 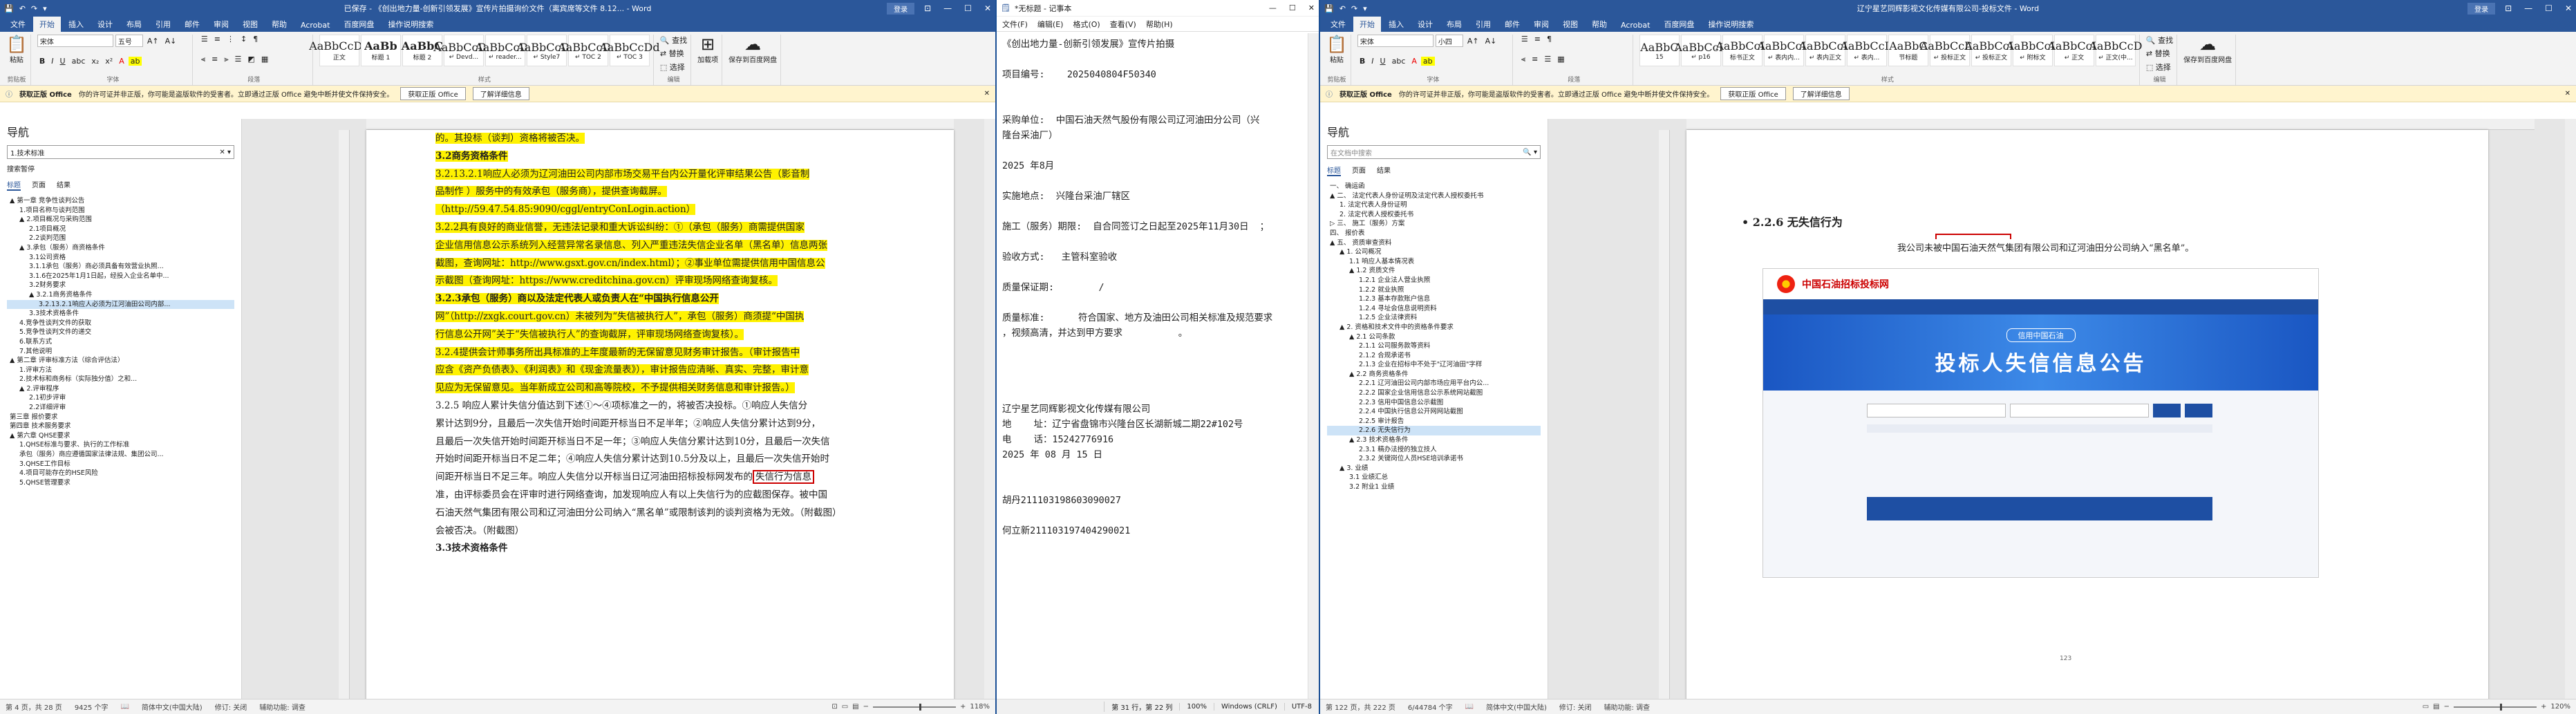 I want to click on nav-heading-item: ▲ 第一章 竞争性谈判公告, so click(x=120, y=201).